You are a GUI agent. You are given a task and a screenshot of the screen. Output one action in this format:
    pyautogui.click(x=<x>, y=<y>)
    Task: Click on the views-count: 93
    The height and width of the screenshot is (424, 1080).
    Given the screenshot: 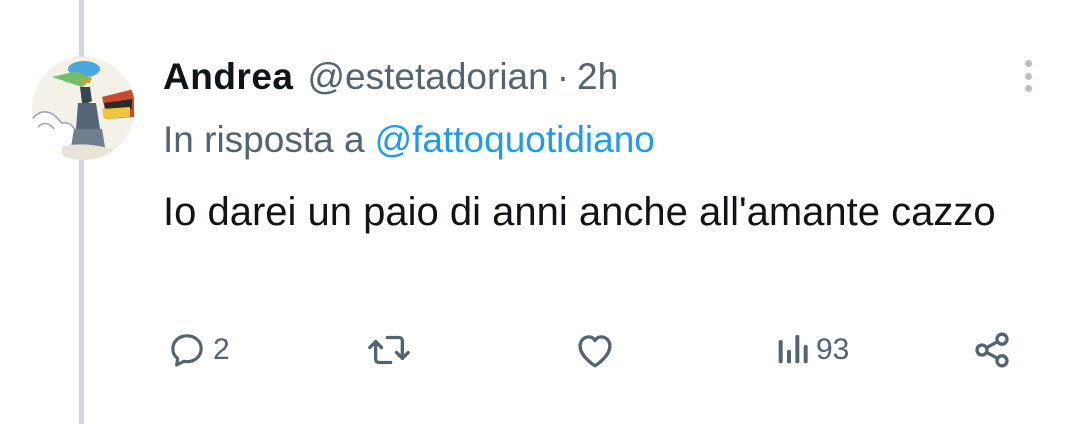 What is the action you would take?
    pyautogui.click(x=833, y=349)
    